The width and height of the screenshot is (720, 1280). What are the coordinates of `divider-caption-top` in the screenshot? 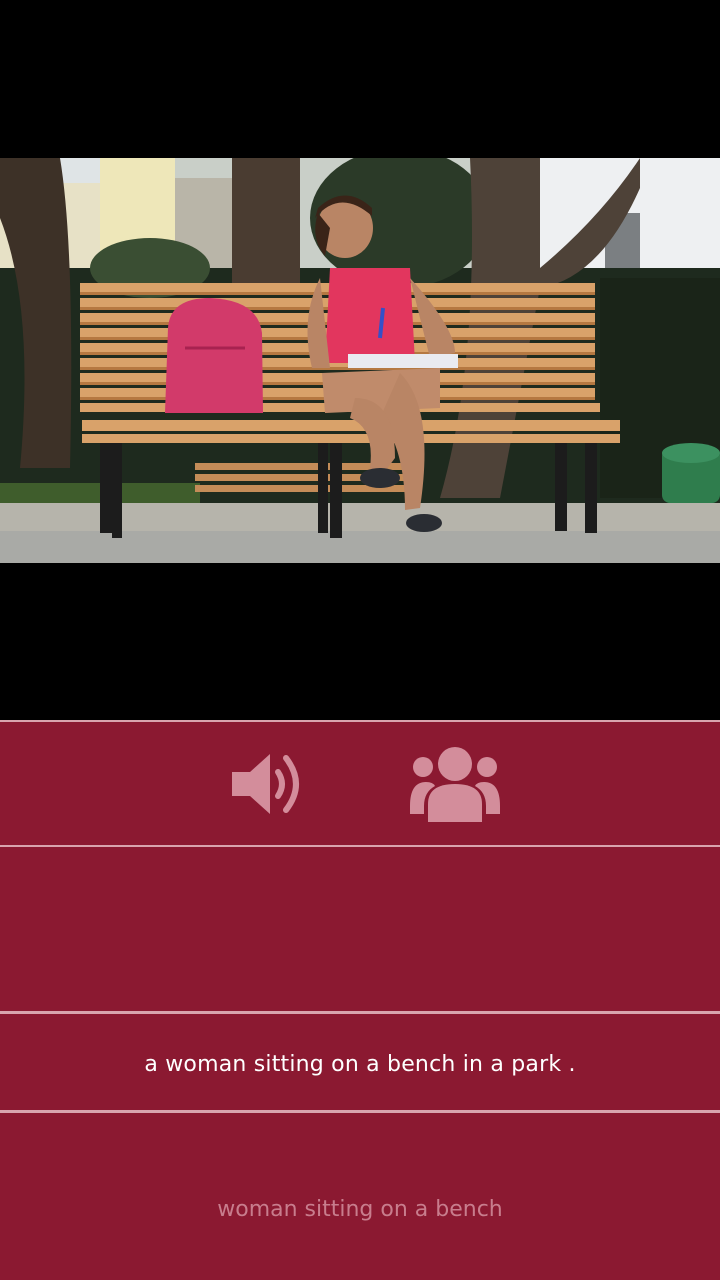 It's located at (360, 1012).